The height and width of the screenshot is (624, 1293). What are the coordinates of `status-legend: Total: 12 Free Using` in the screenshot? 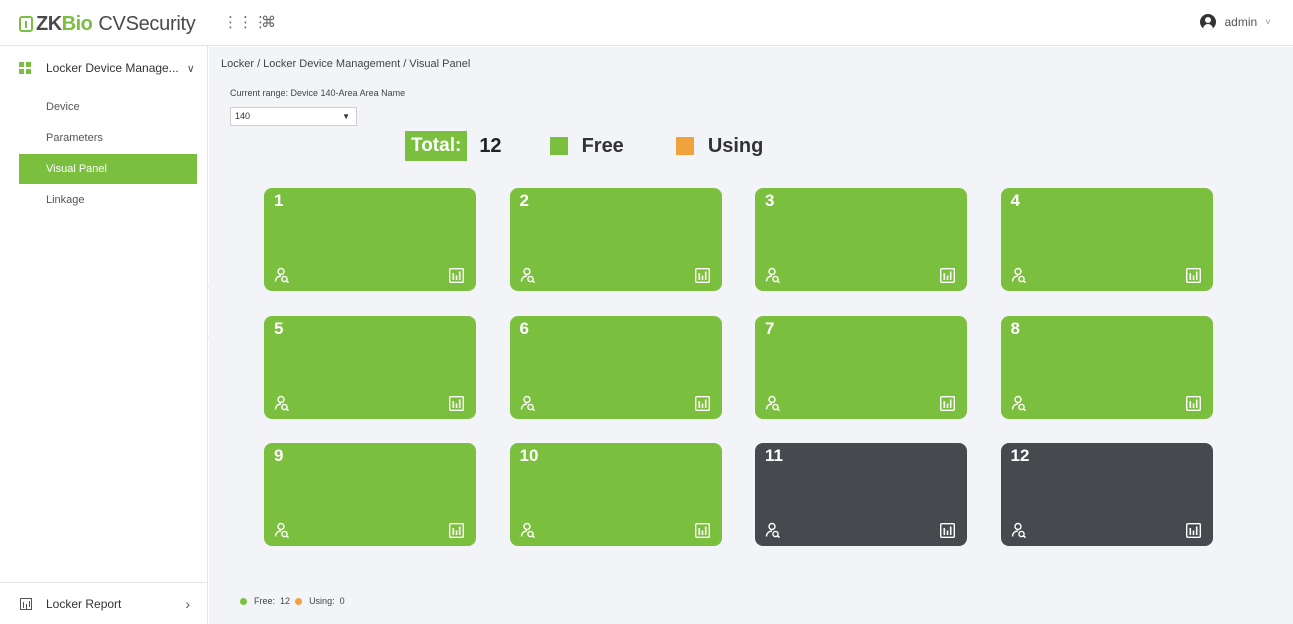 It's located at (610, 146).